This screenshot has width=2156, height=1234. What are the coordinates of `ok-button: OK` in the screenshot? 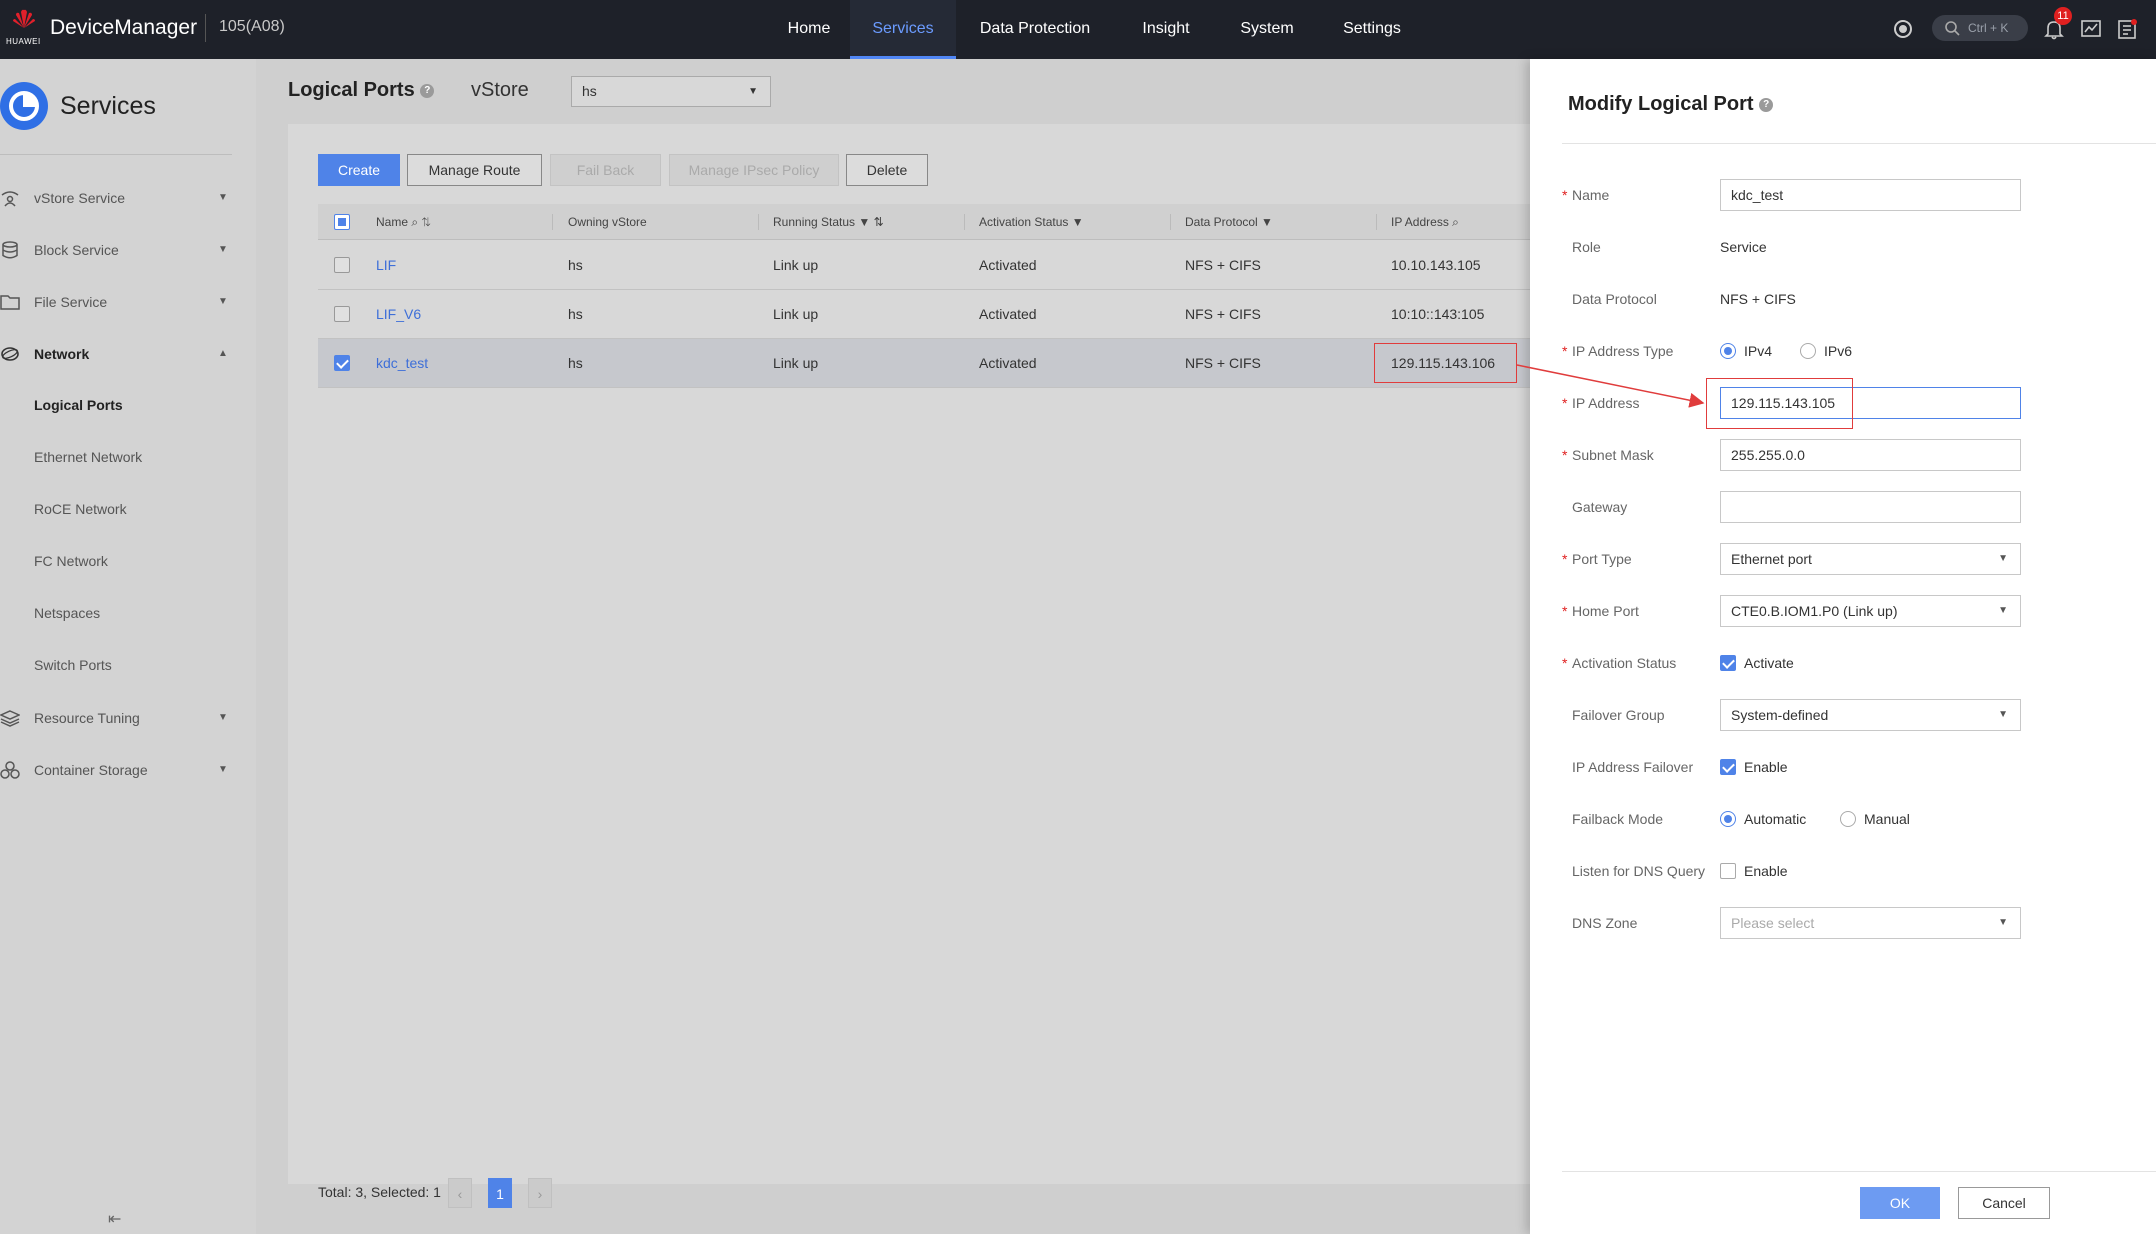 It's located at (1900, 1203).